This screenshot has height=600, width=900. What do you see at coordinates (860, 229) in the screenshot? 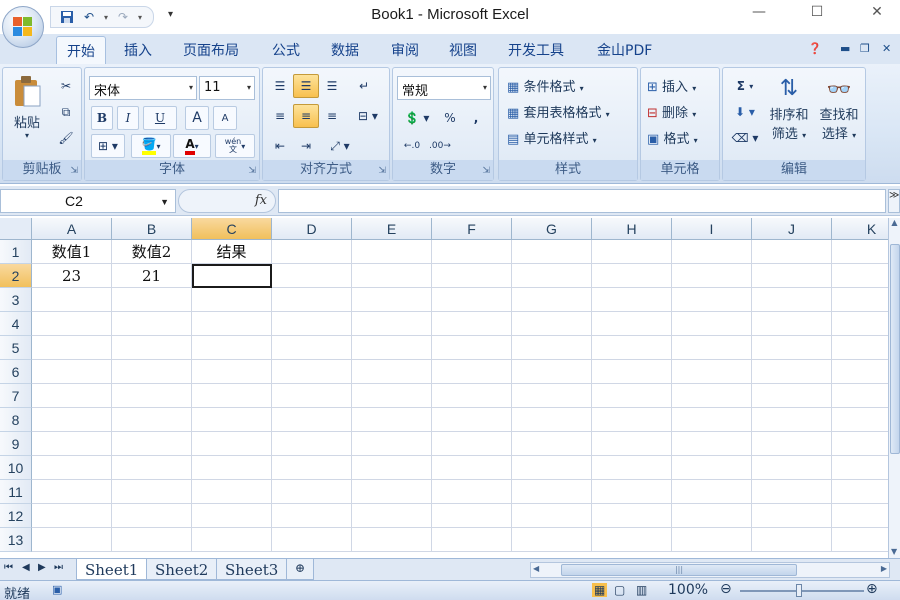
I see `column-header-k: K` at bounding box center [860, 229].